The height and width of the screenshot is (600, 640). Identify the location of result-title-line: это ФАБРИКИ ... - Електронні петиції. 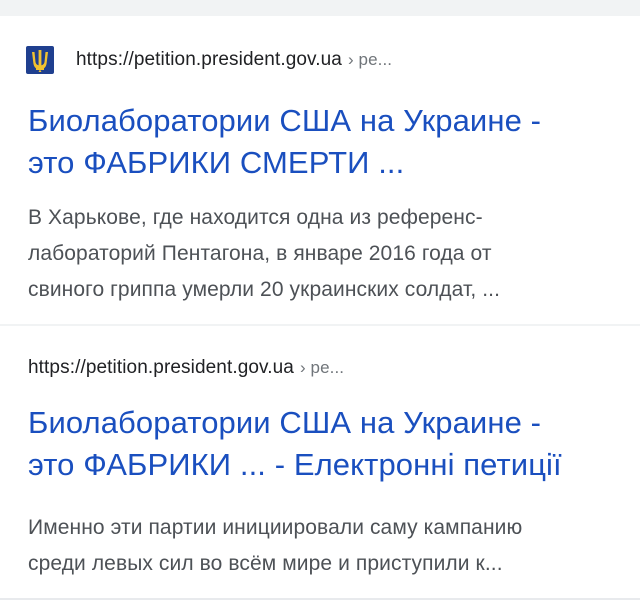
(295, 464).